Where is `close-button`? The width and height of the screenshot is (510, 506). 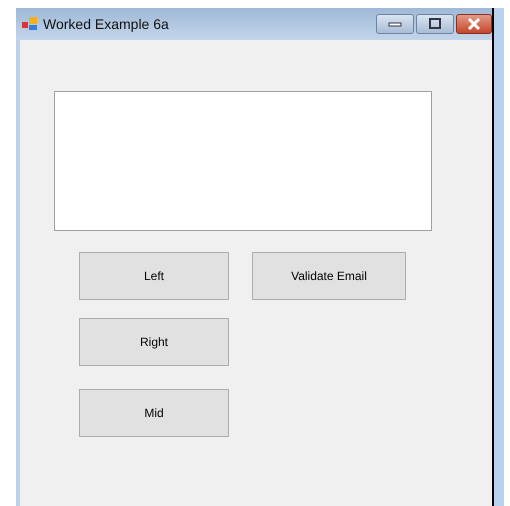 close-button is located at coordinates (474, 24).